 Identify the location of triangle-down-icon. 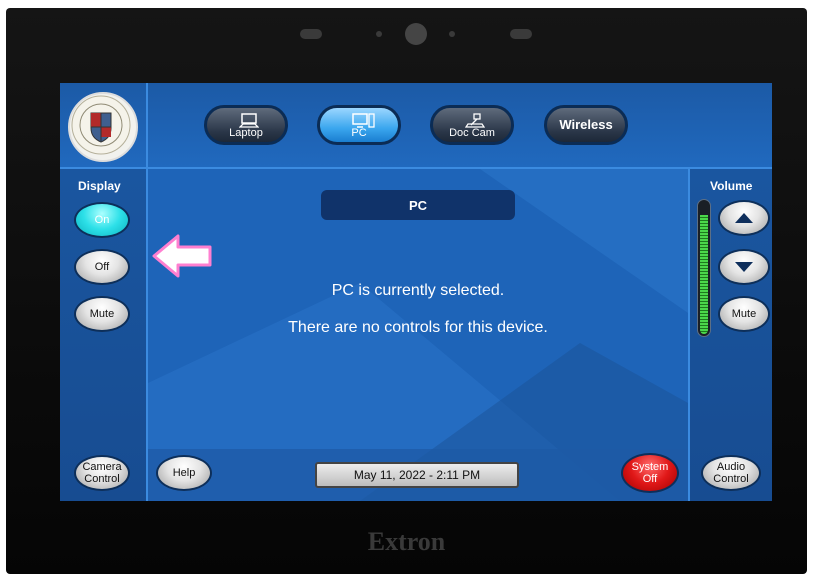
(744, 267).